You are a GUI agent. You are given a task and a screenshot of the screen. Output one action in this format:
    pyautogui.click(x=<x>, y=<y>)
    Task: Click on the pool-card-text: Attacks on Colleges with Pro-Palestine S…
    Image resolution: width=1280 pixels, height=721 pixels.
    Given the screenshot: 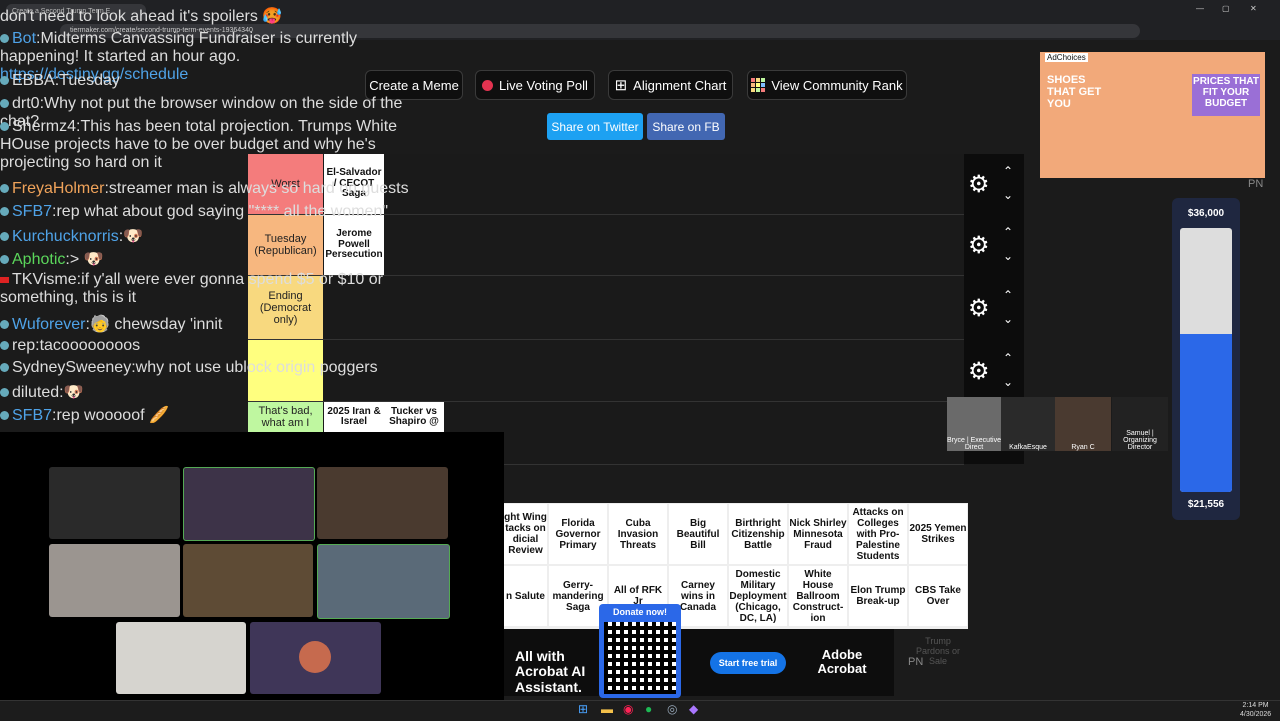 What is the action you would take?
    pyautogui.click(x=878, y=534)
    